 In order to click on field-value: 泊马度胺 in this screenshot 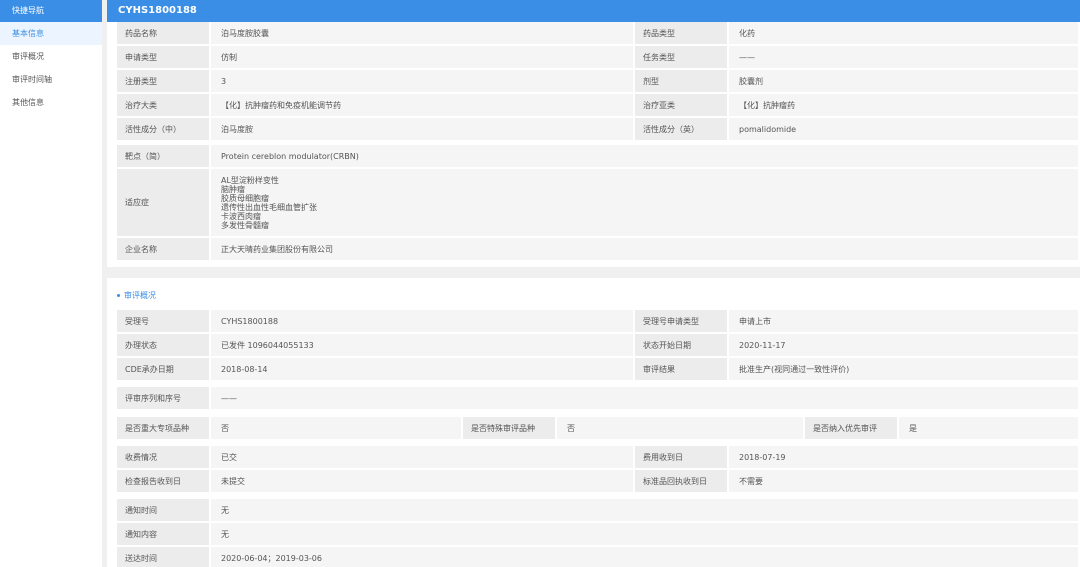, I will do `click(423, 130)`.